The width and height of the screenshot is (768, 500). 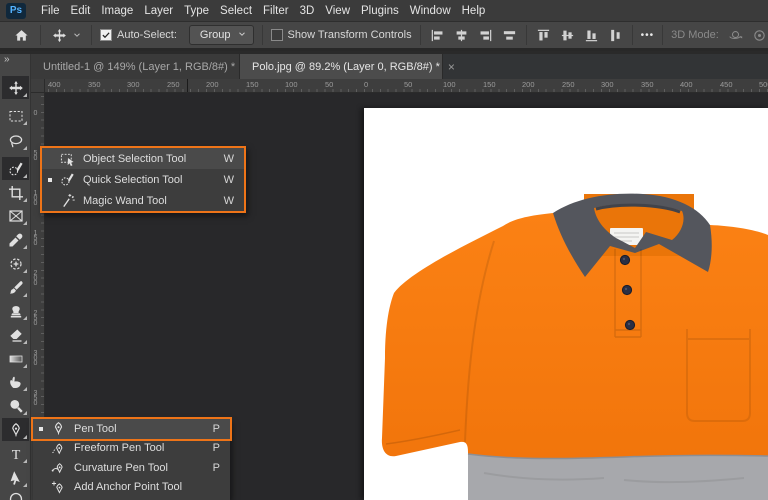 I want to click on move-tool, so click(x=15, y=87).